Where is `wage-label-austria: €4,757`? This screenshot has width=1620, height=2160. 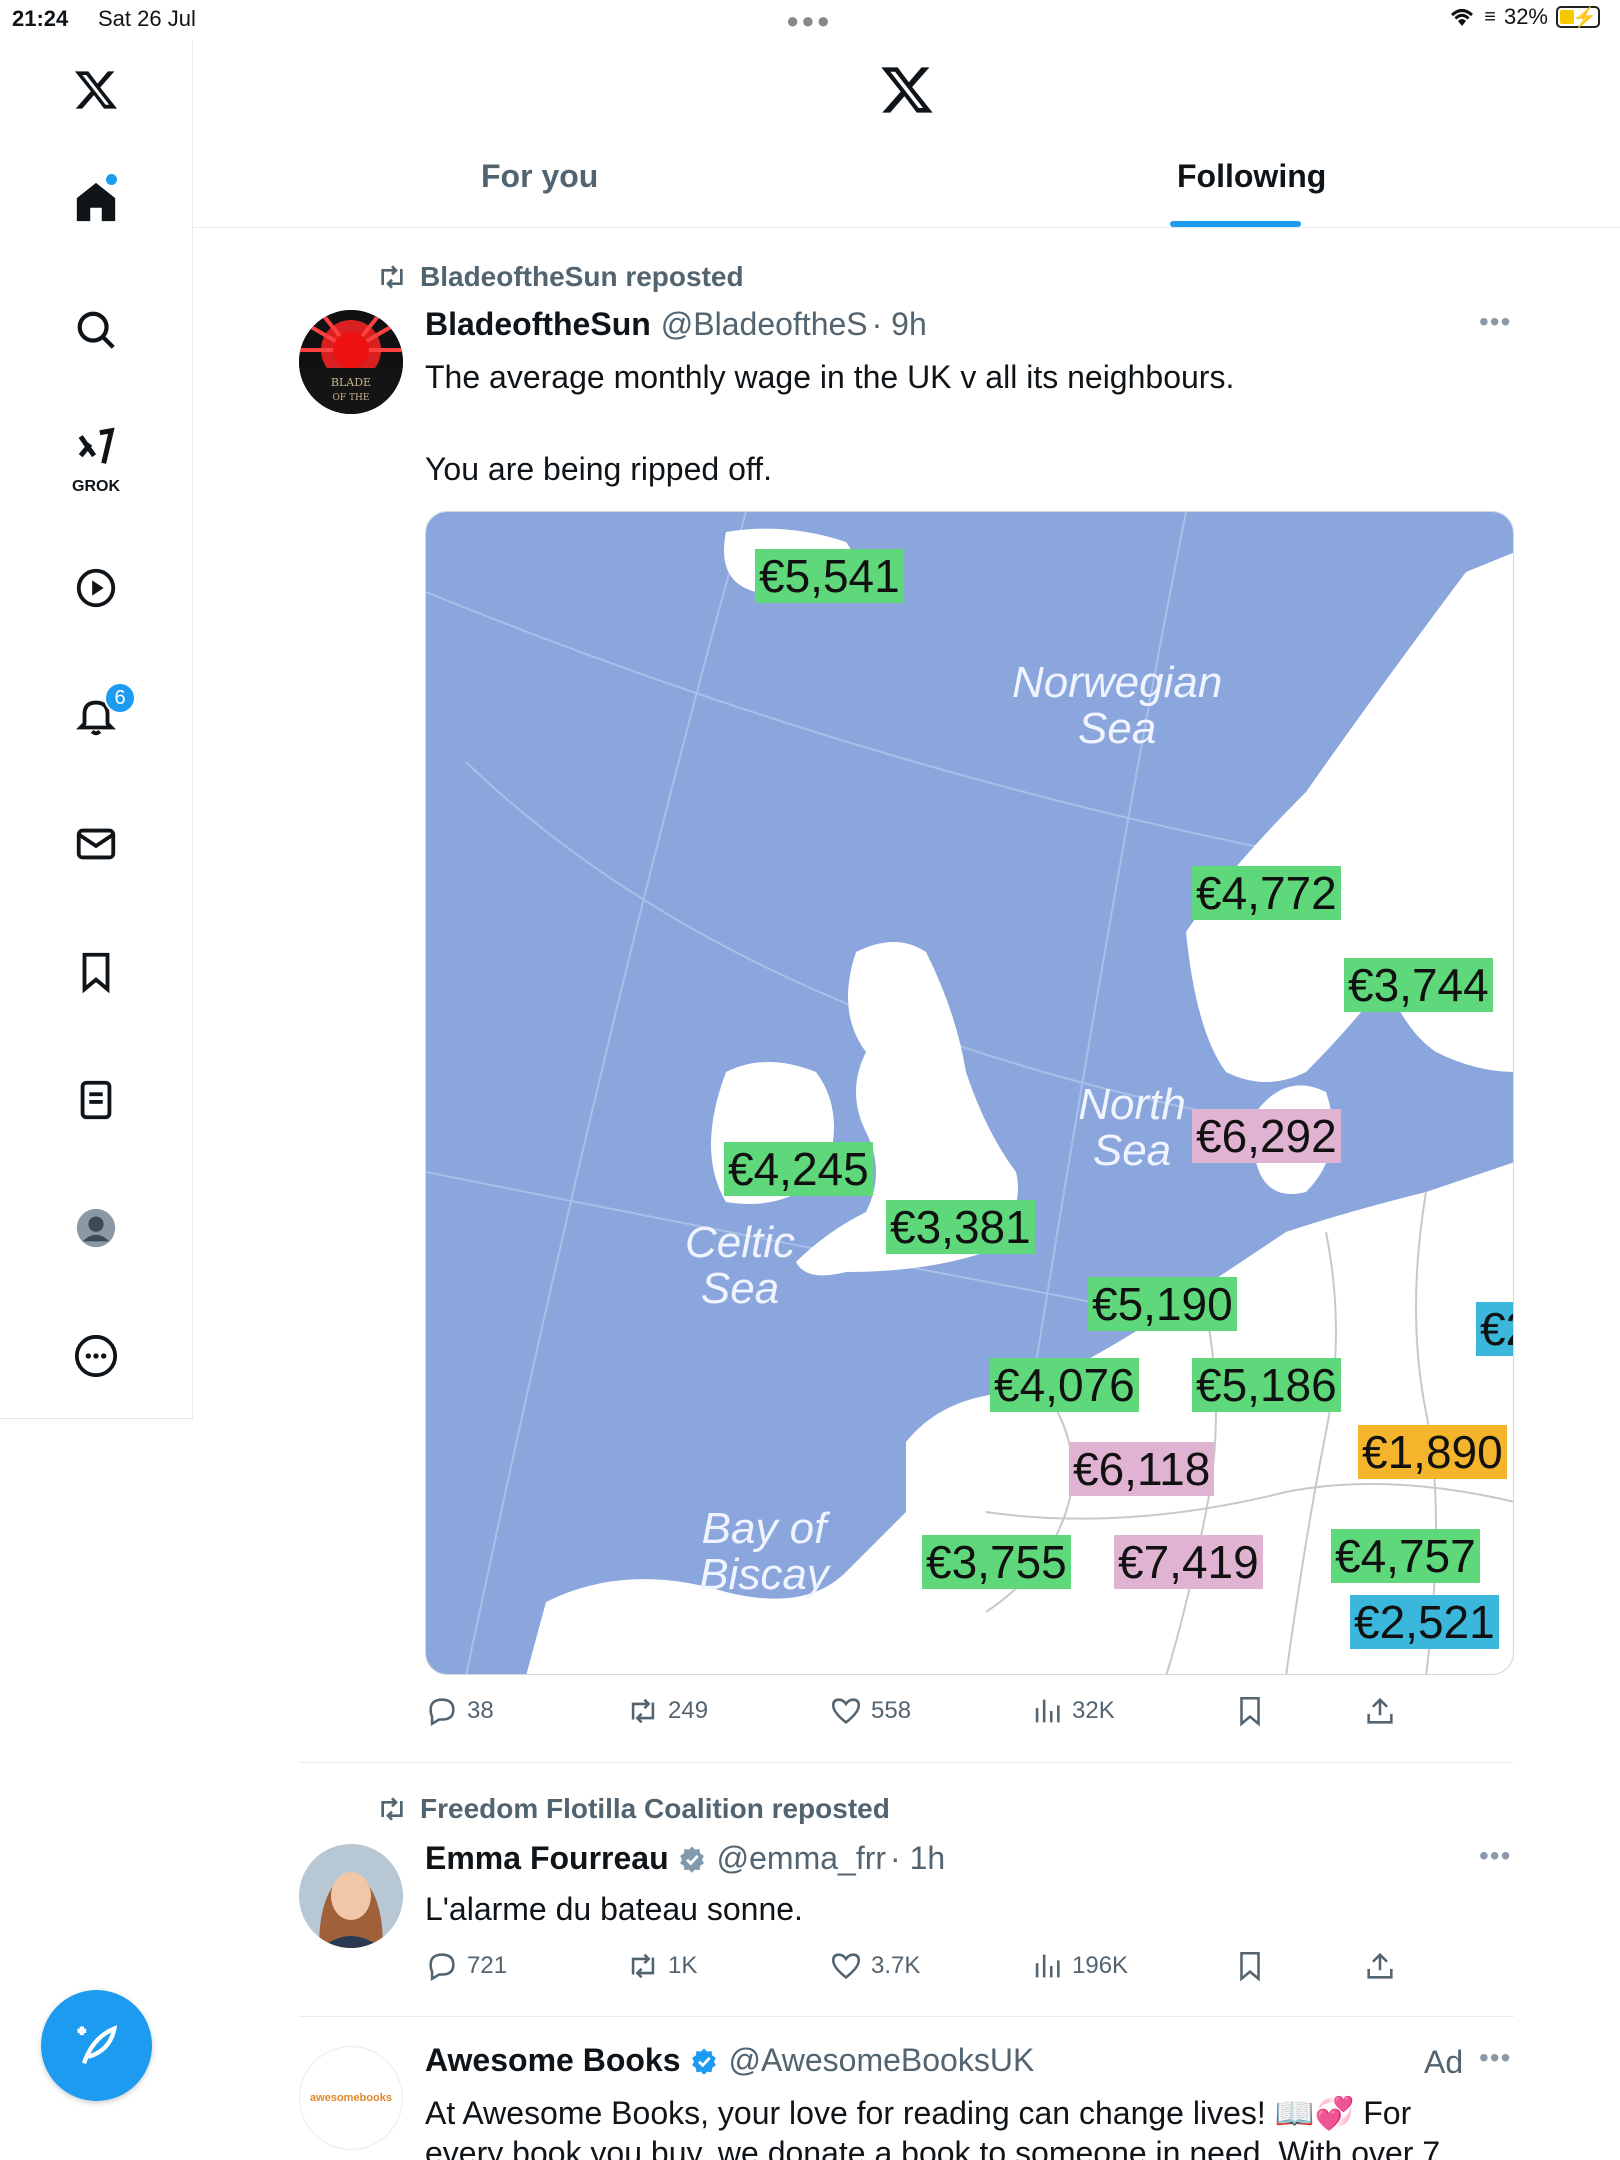 wage-label-austria: €4,757 is located at coordinates (1405, 1556).